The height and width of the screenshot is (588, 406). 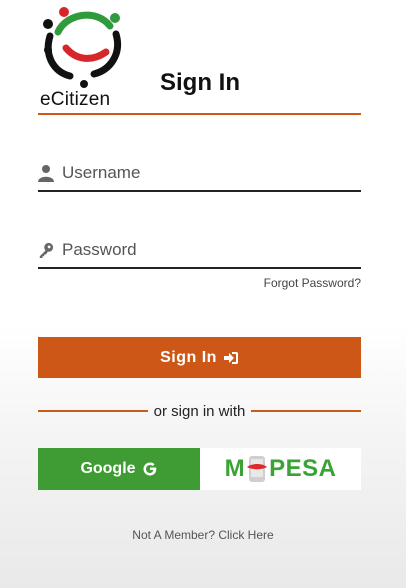 What do you see at coordinates (93, 411) in the screenshot?
I see `divider-line-left` at bounding box center [93, 411].